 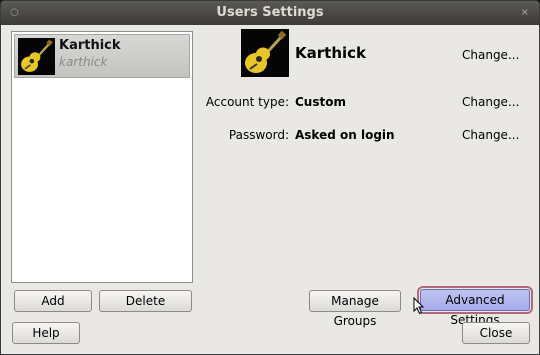 I want to click on add-user-button: Add, so click(x=53, y=301).